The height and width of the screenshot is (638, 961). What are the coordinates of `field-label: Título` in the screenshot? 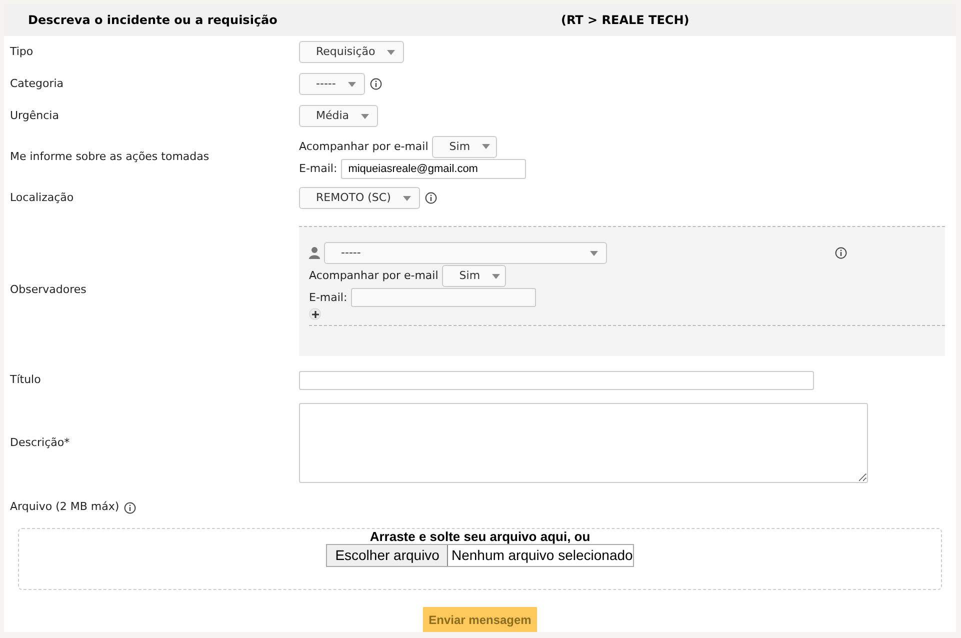 It's located at (25, 380).